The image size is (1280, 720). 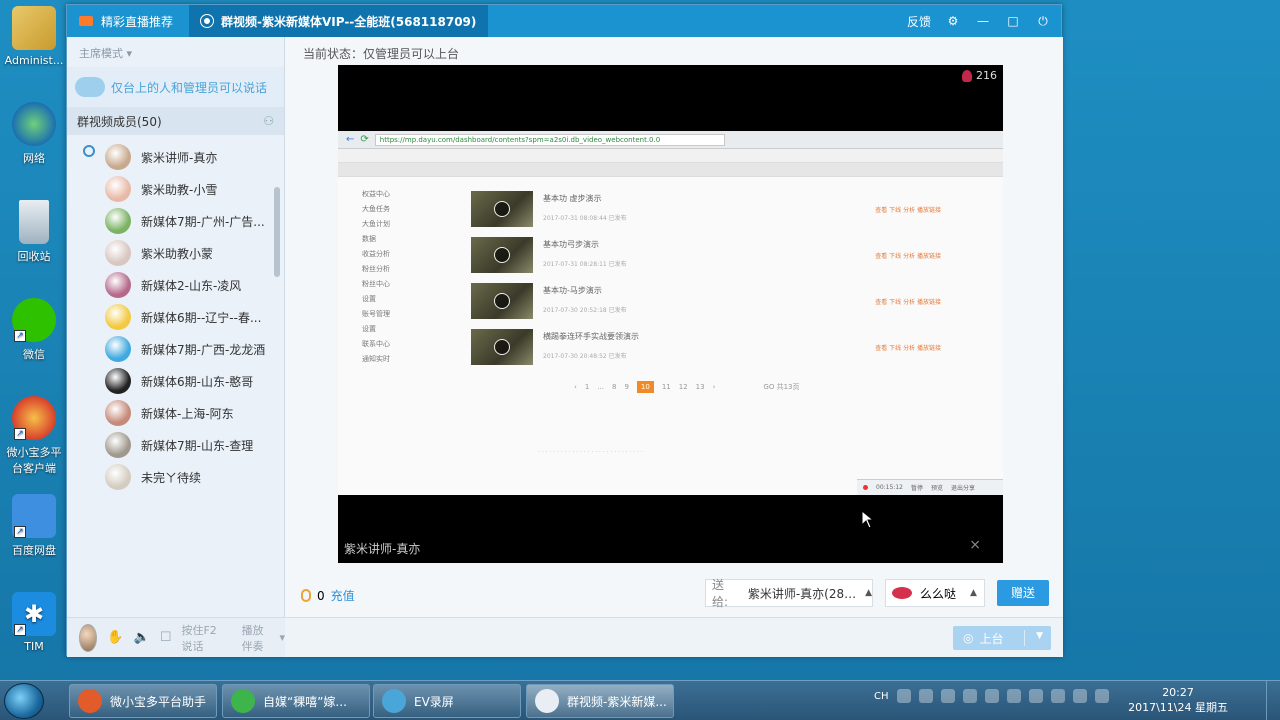 What do you see at coordinates (128, 21) in the screenshot?
I see `tab-live-recommend: 精彩直播推荐` at bounding box center [128, 21].